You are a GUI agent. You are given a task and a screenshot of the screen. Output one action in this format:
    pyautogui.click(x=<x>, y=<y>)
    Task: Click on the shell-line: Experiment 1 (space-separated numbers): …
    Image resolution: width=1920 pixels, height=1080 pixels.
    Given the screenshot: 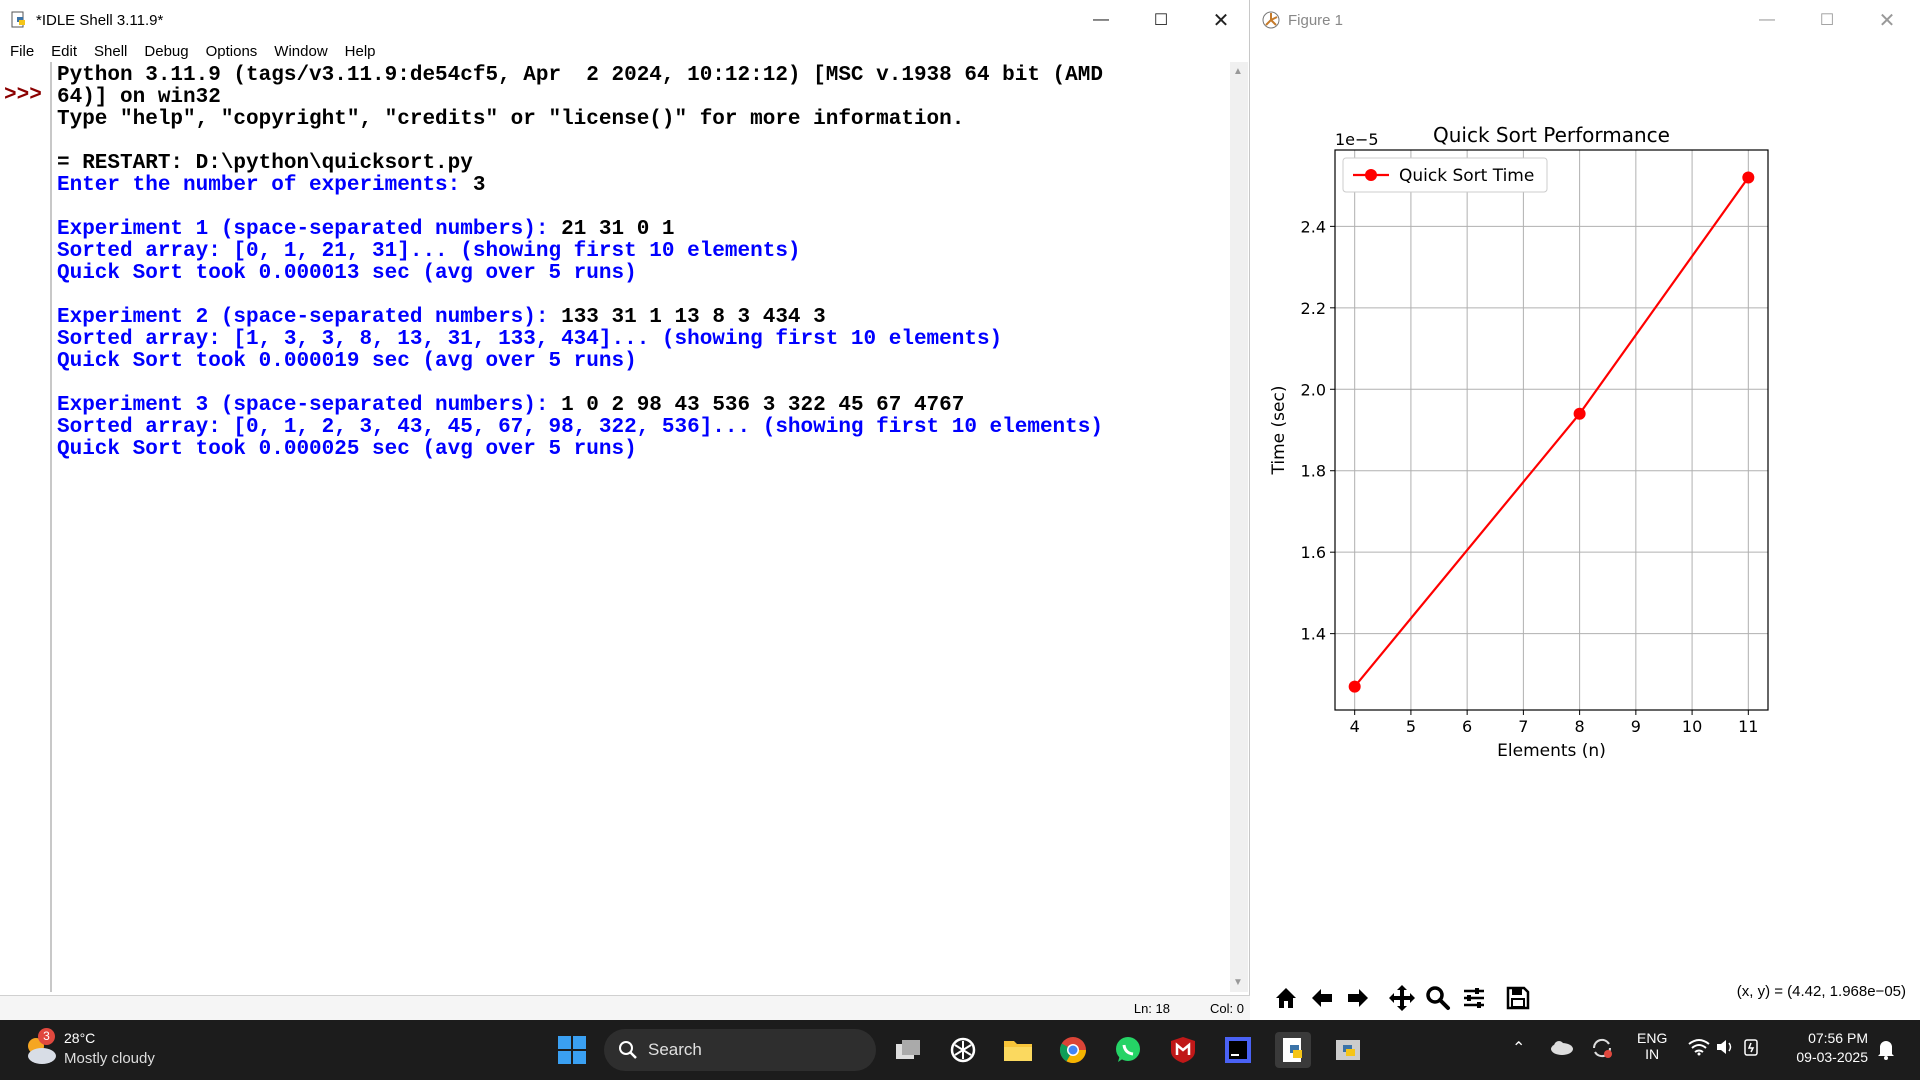 What is the action you would take?
    pyautogui.click(x=642, y=228)
    